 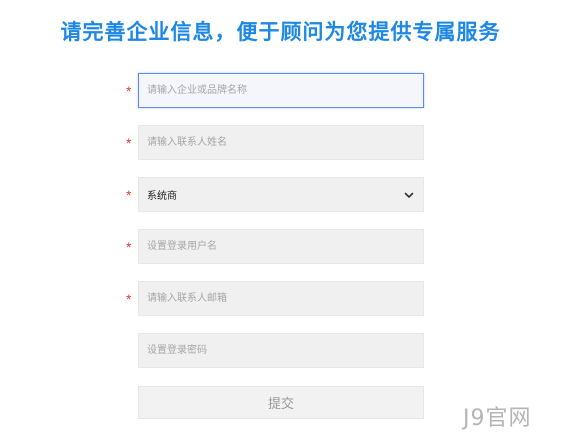 What do you see at coordinates (280, 32) in the screenshot?
I see `page-heading: 请完善企业信息，便于顾问为您提供专属服务` at bounding box center [280, 32].